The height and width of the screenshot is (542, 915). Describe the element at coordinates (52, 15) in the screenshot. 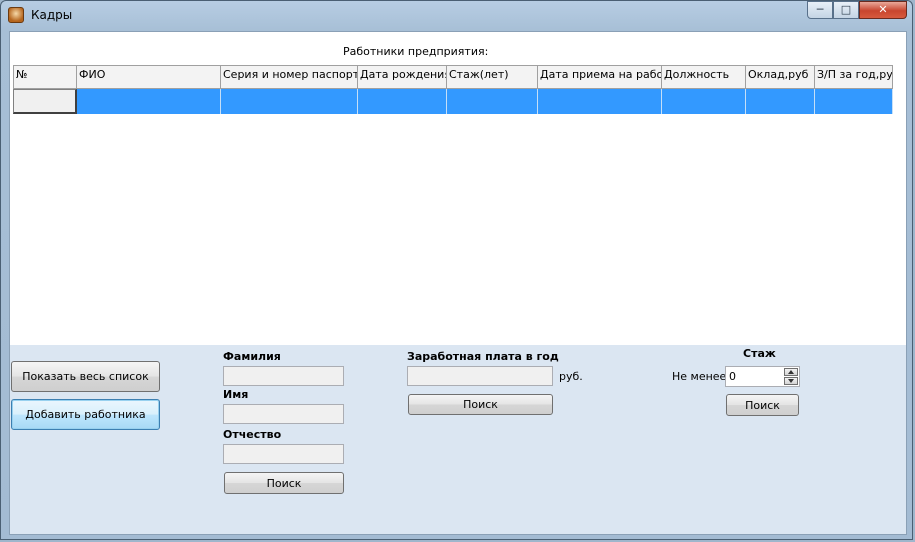

I see `window-title: Кадры` at that location.